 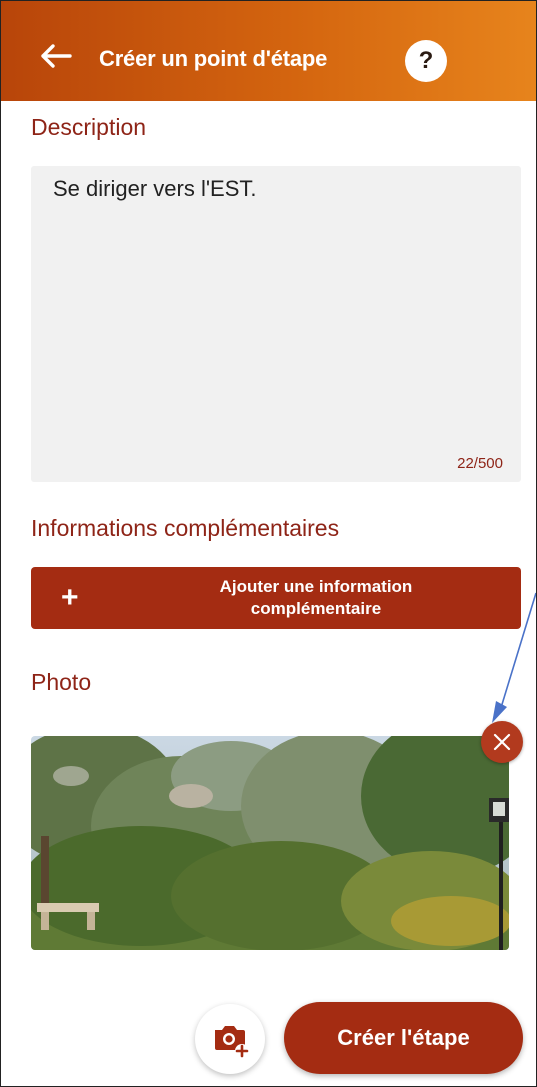 I want to click on add-photo-button, so click(x=230, y=1039).